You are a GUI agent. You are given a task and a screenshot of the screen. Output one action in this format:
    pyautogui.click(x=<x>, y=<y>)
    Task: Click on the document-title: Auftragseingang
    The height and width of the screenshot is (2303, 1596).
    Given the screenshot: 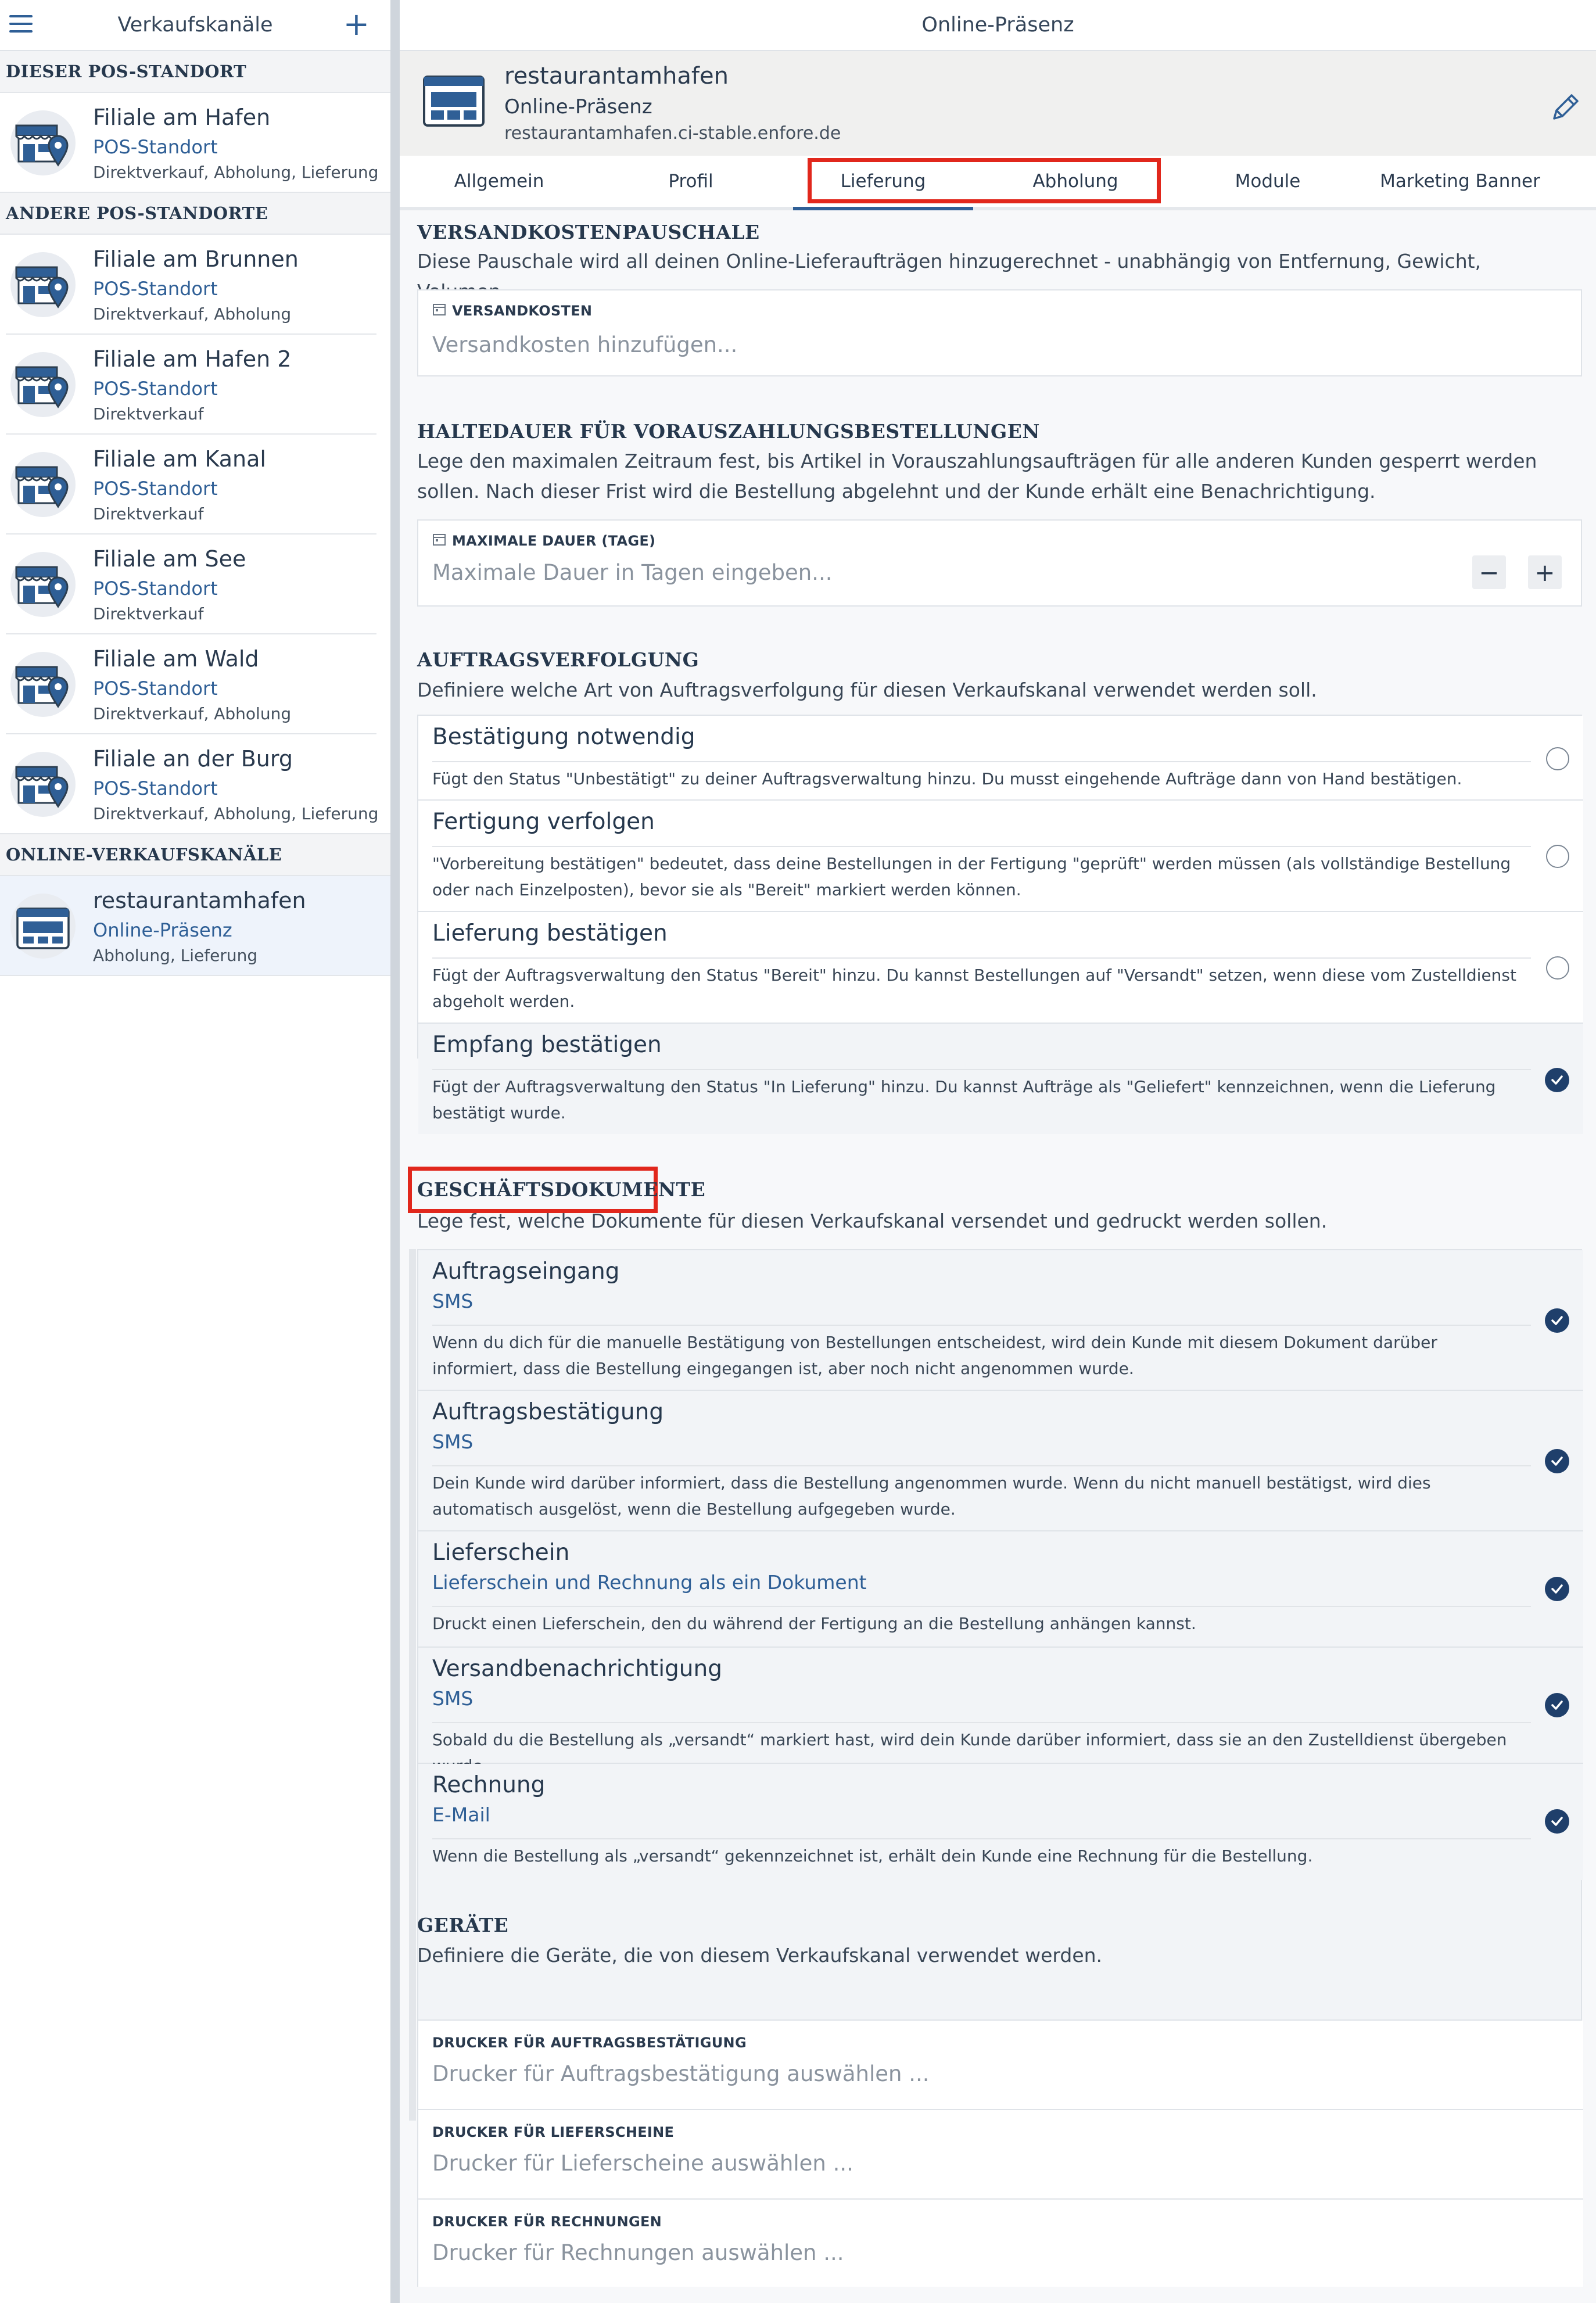 What is the action you would take?
    pyautogui.click(x=526, y=1271)
    